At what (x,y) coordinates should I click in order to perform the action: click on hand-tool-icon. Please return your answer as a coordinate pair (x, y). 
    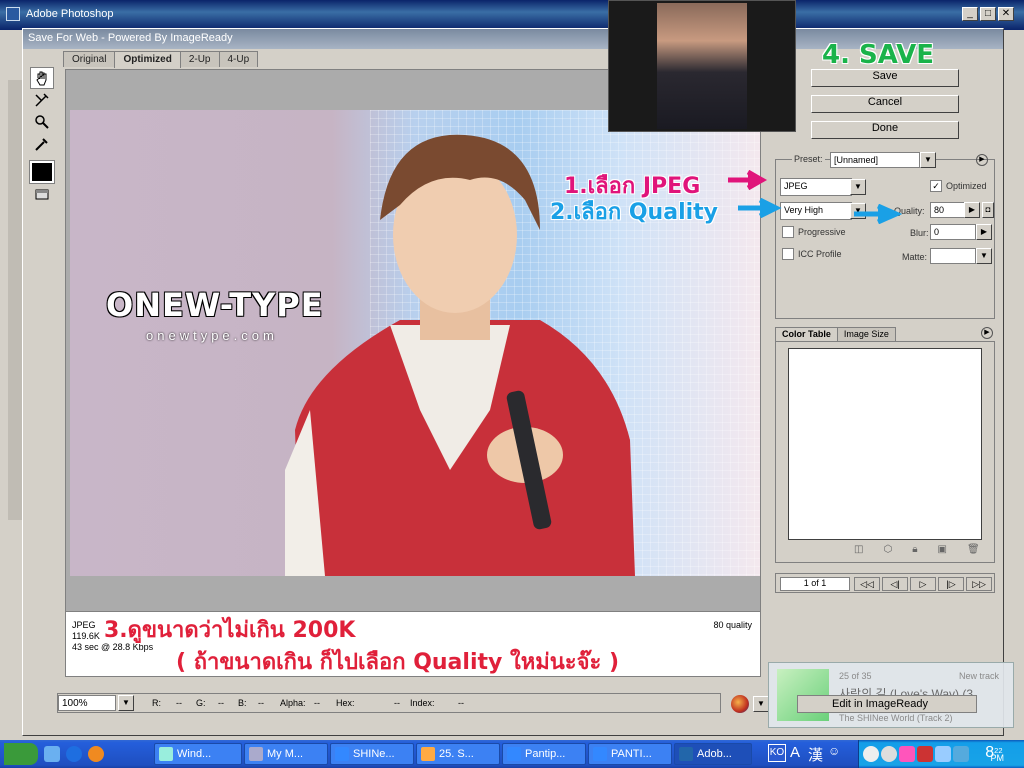
    Looking at the image, I should click on (42, 78).